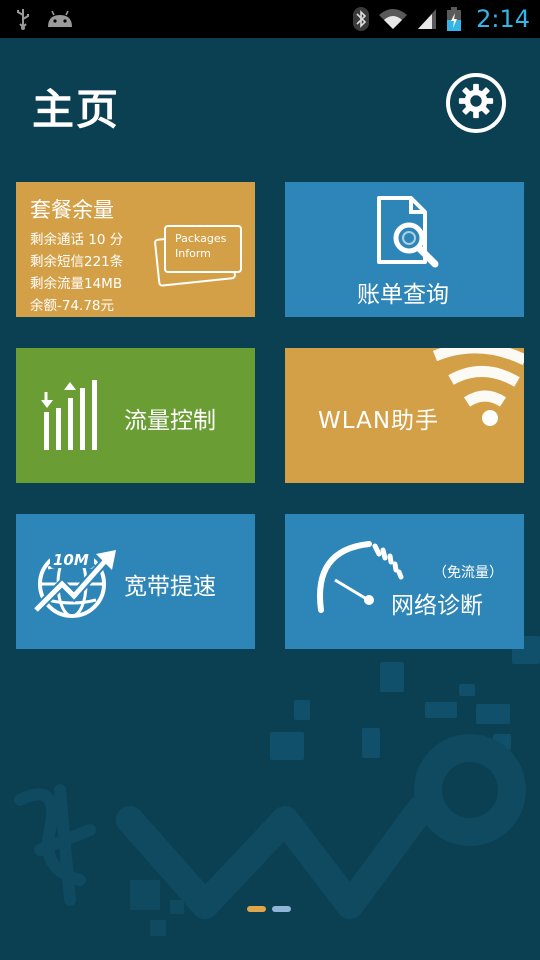 Image resolution: width=540 pixels, height=960 pixels. What do you see at coordinates (269, 909) in the screenshot?
I see `page-indicator` at bounding box center [269, 909].